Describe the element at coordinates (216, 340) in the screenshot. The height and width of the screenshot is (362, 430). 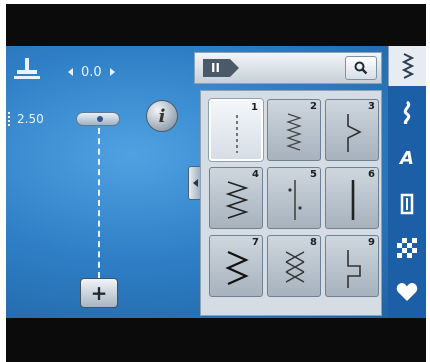
I see `bezel-bottom` at that location.